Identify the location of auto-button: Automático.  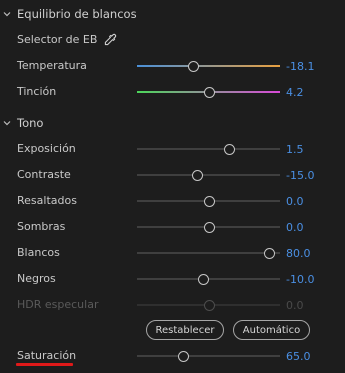
(271, 330).